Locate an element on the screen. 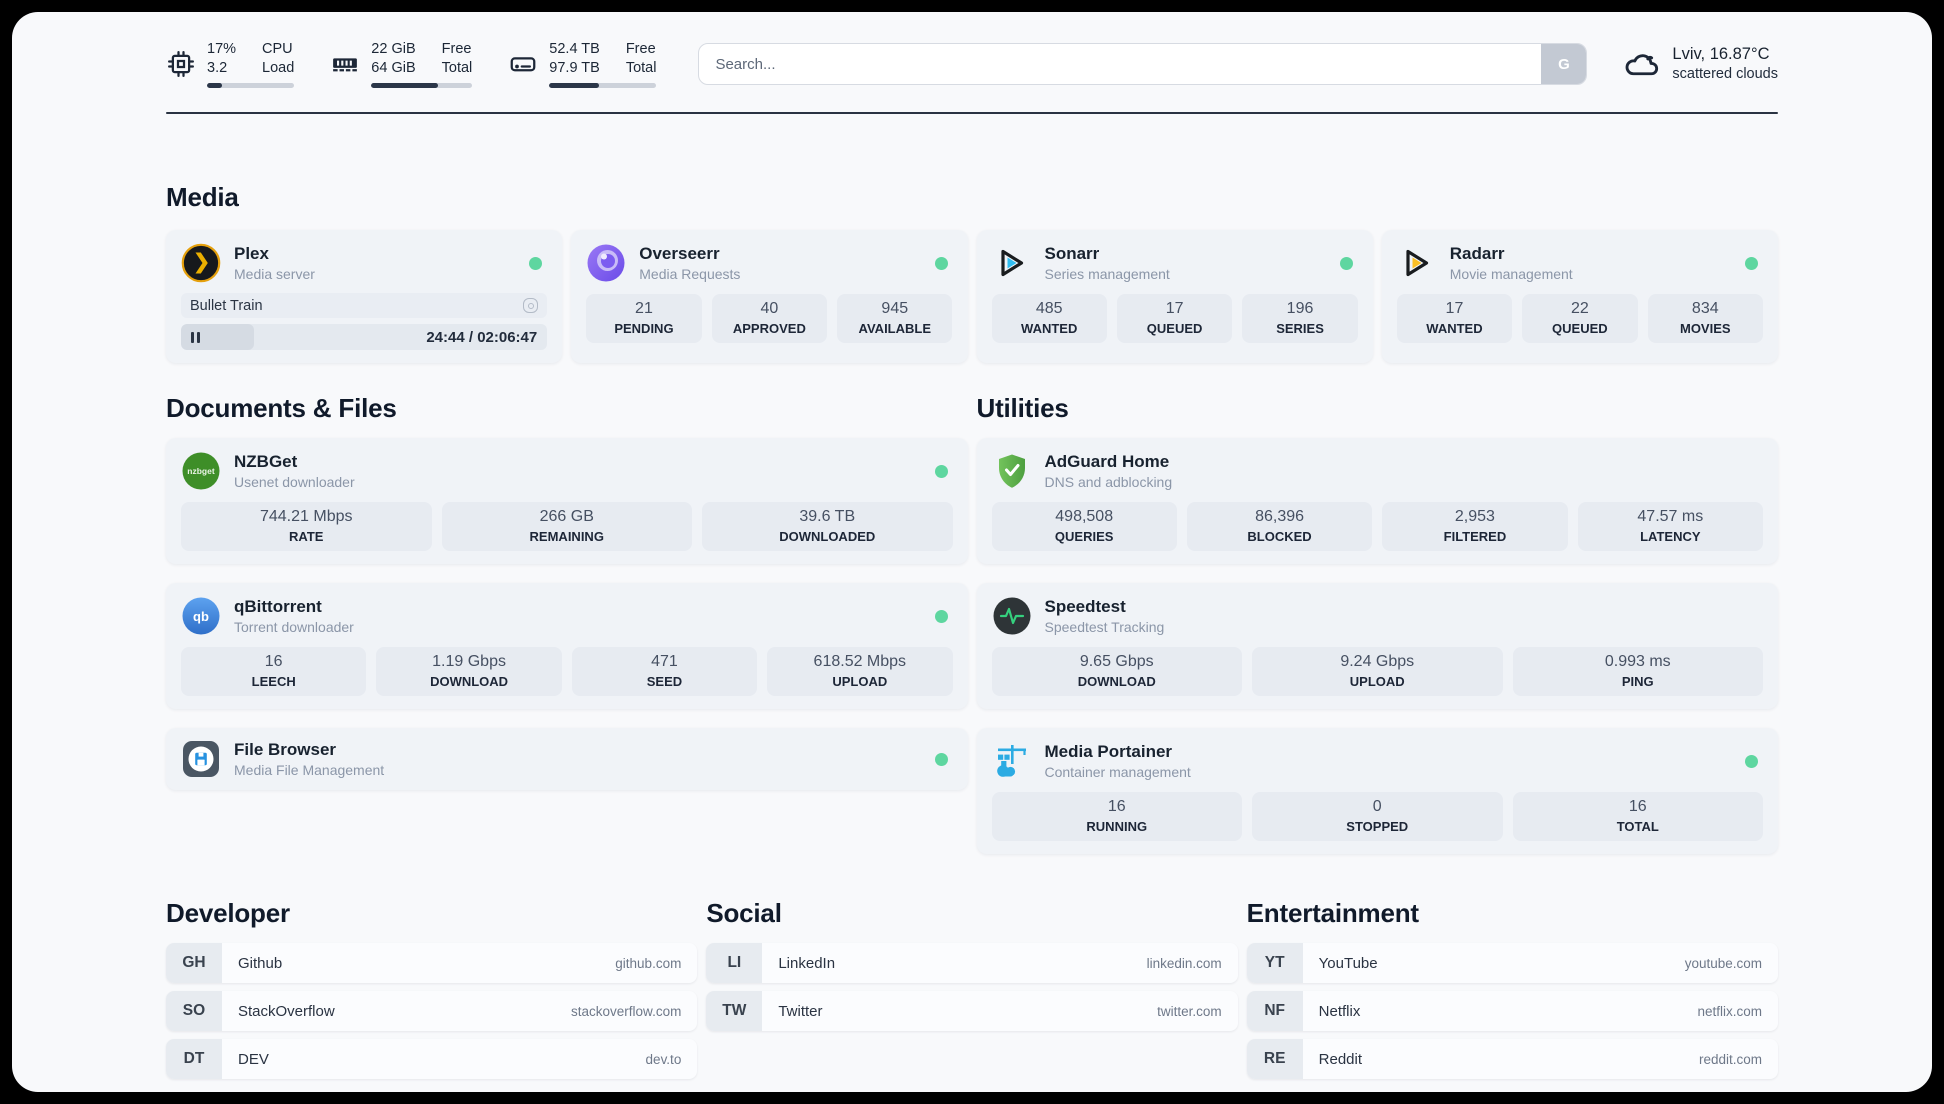 This screenshot has height=1104, width=1944. app-description: Media server is located at coordinates (274, 274).